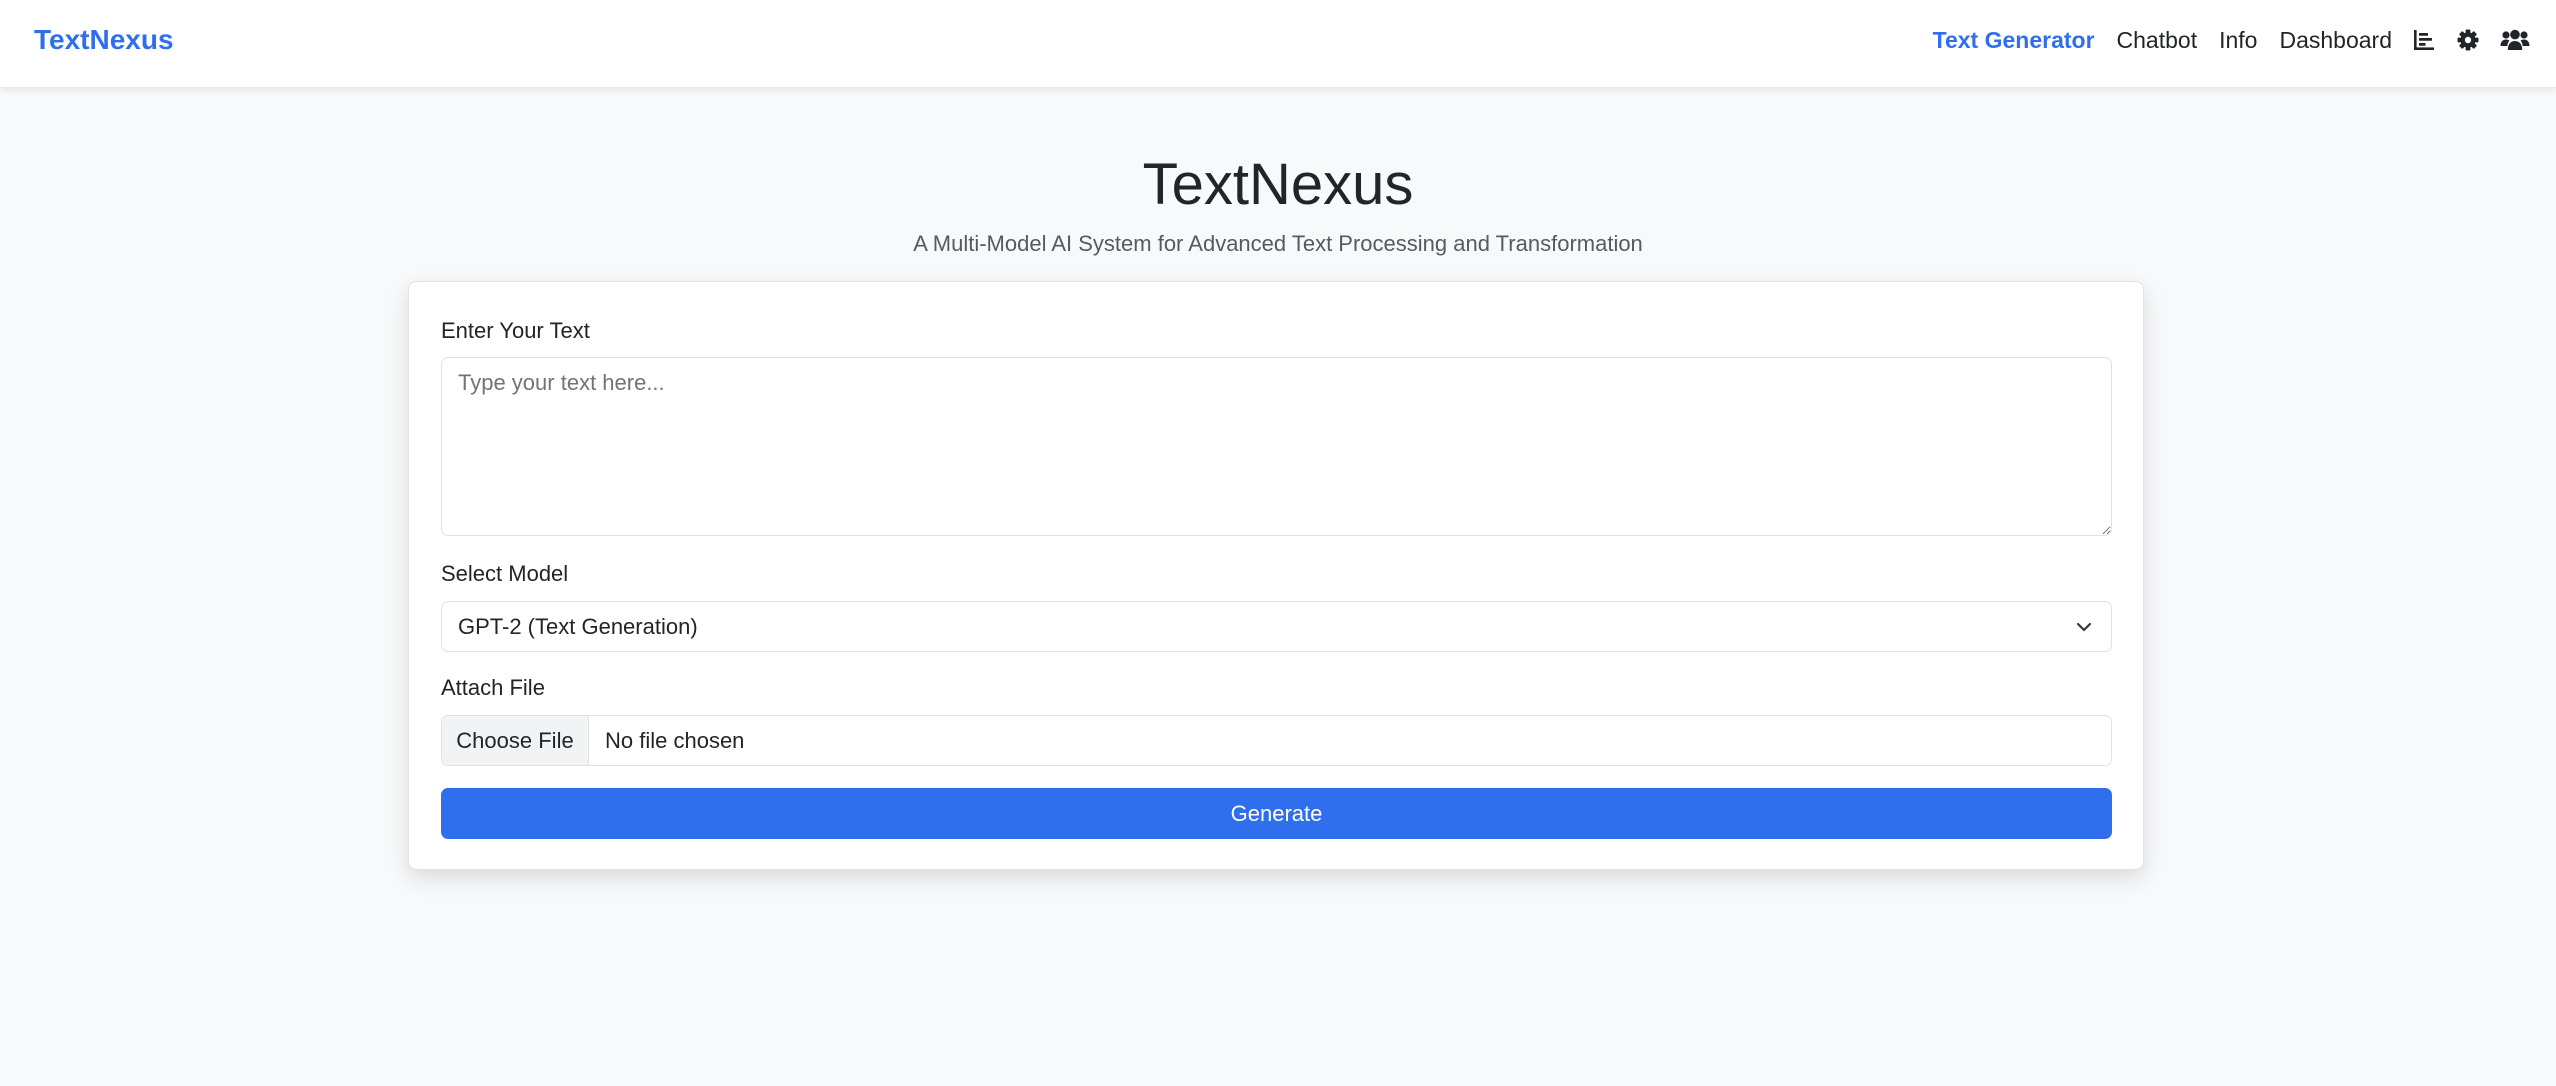  I want to click on generate-button: Generate, so click(1276, 813).